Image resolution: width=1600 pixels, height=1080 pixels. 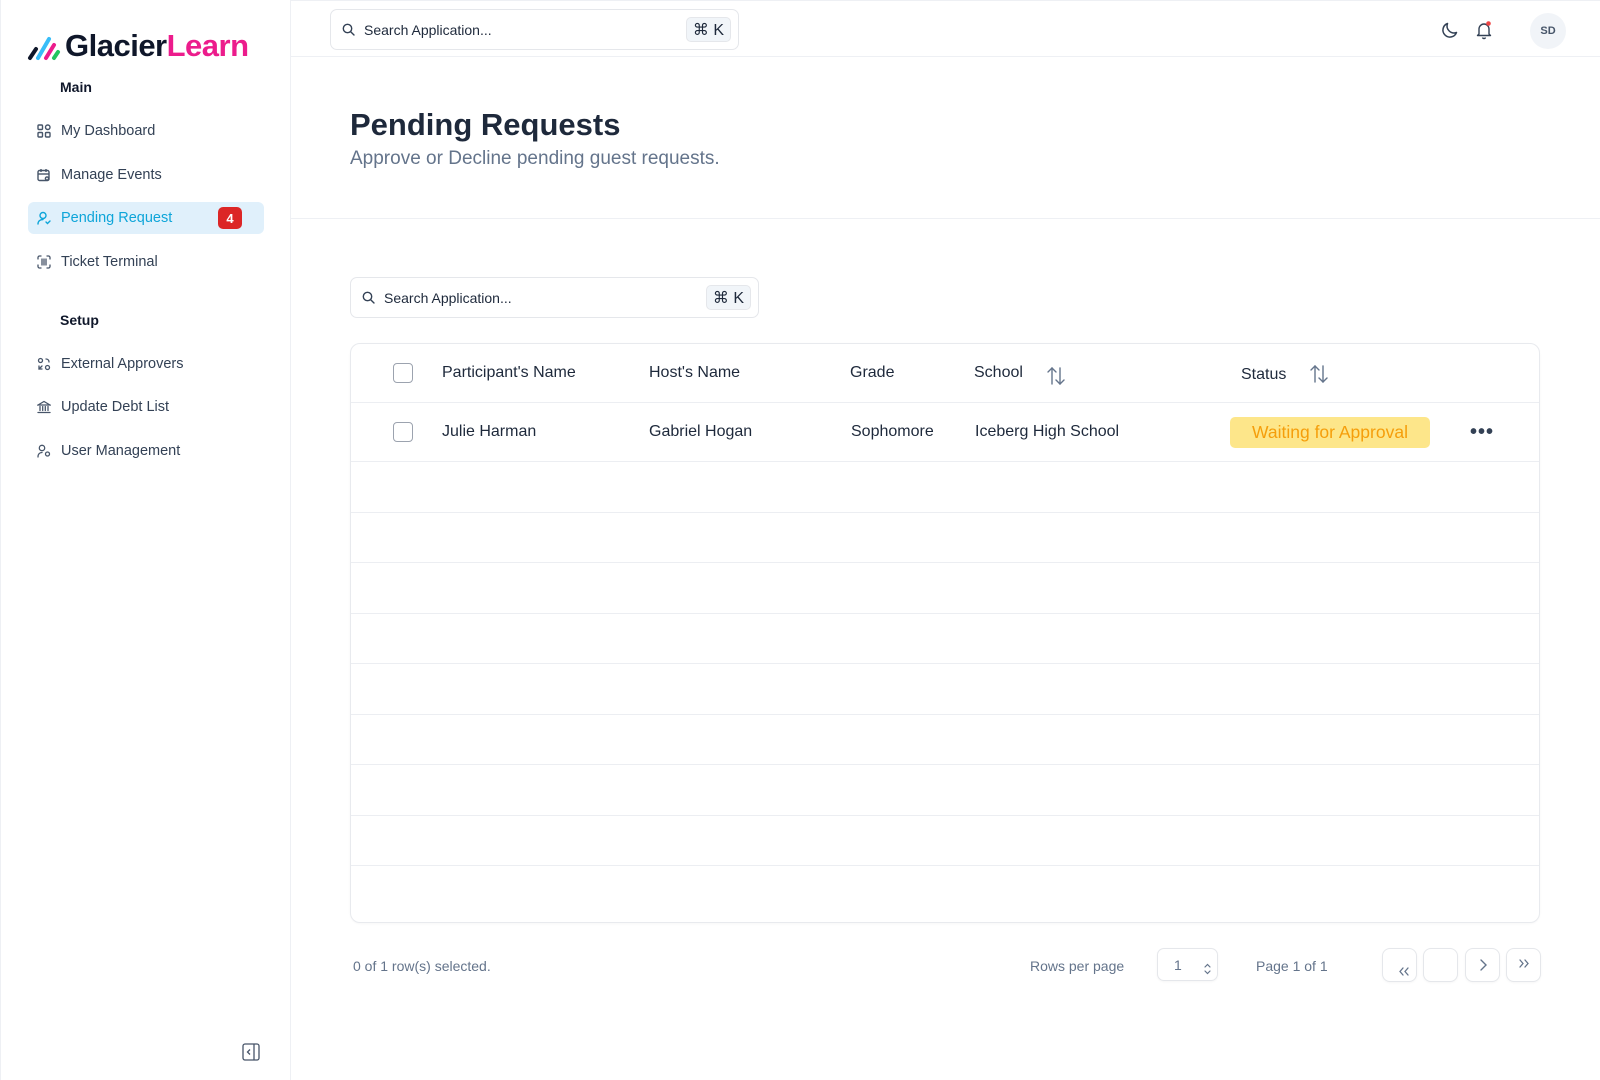 I want to click on logo-mark-icon, so click(x=45, y=46).